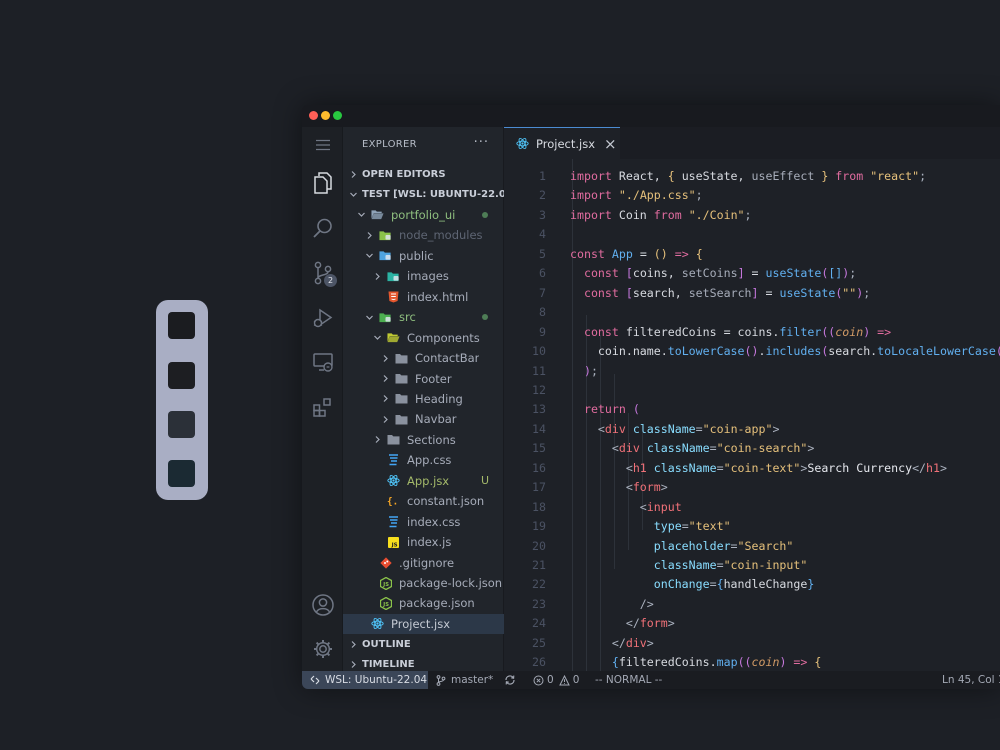 This screenshot has height=750, width=1000. Describe the element at coordinates (539, 603) in the screenshot. I see `line-number: 23` at that location.